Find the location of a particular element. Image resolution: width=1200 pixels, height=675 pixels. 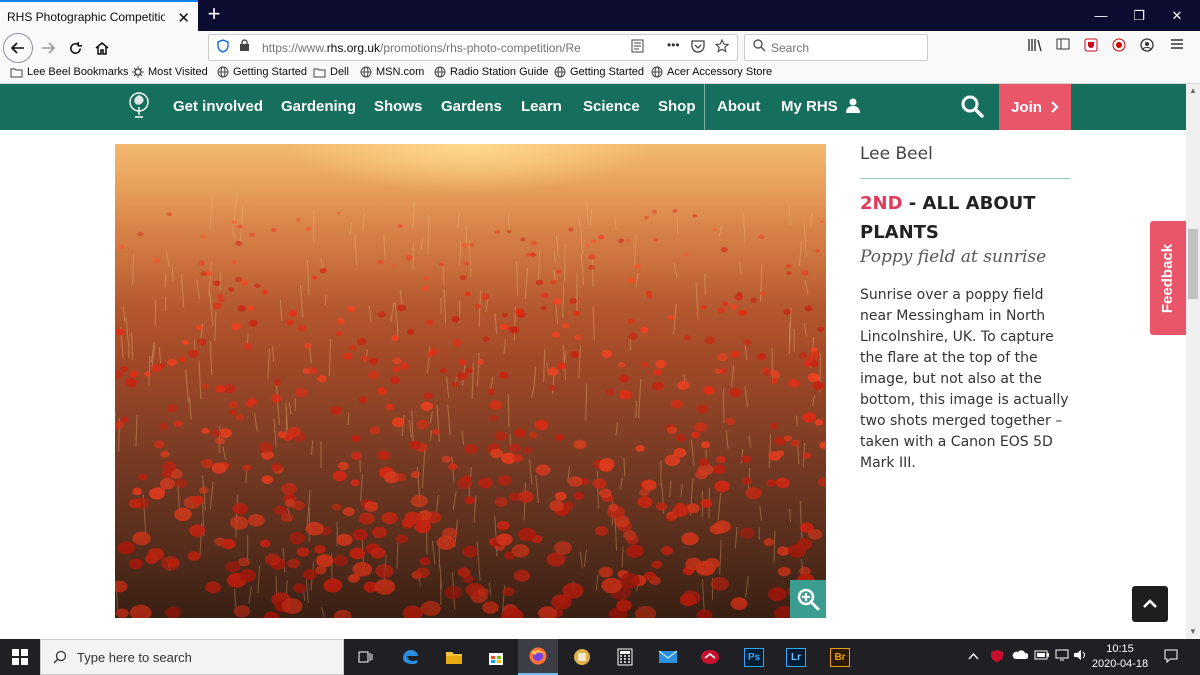

lightroom-button: Lr is located at coordinates (796, 657).